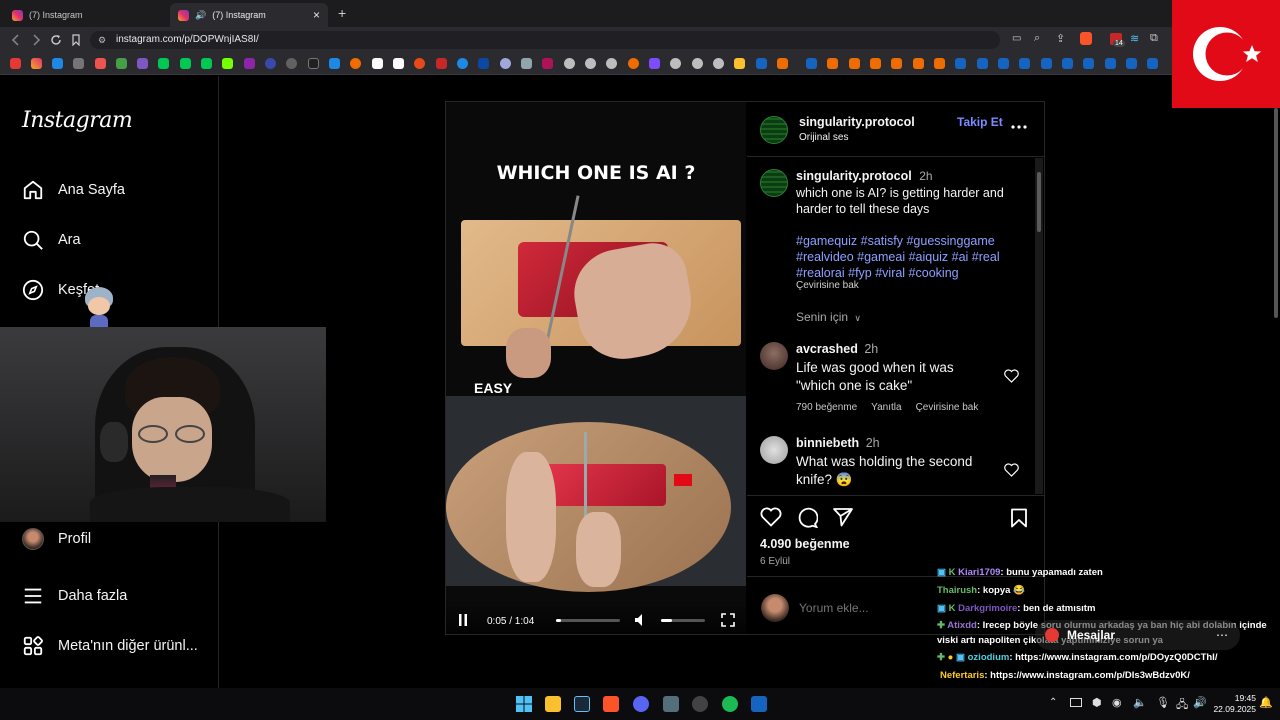  Describe the element at coordinates (886, 407) in the screenshot. I see `reply-button: Yanıtla` at that location.